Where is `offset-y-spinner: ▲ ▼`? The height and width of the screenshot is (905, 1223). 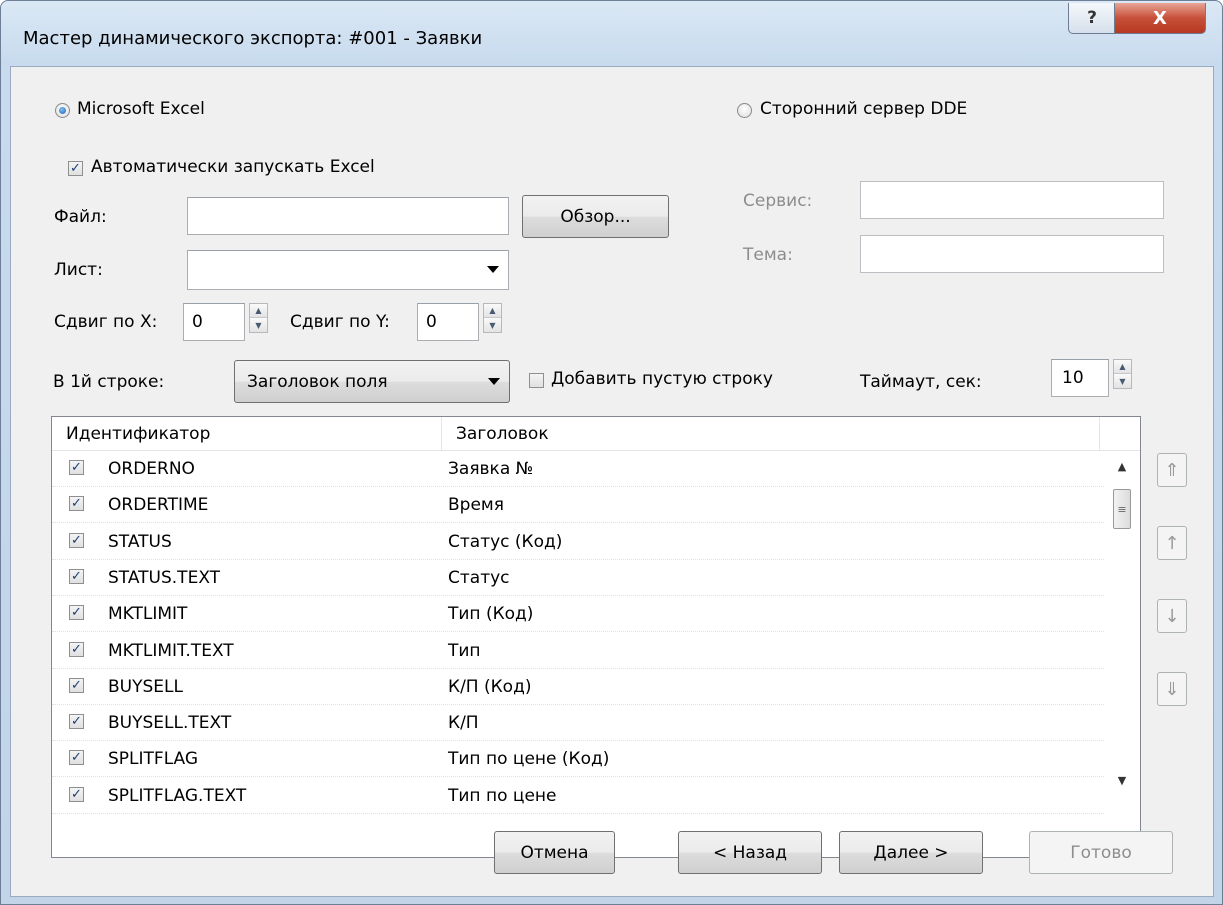
offset-y-spinner: ▲ ▼ is located at coordinates (492, 318).